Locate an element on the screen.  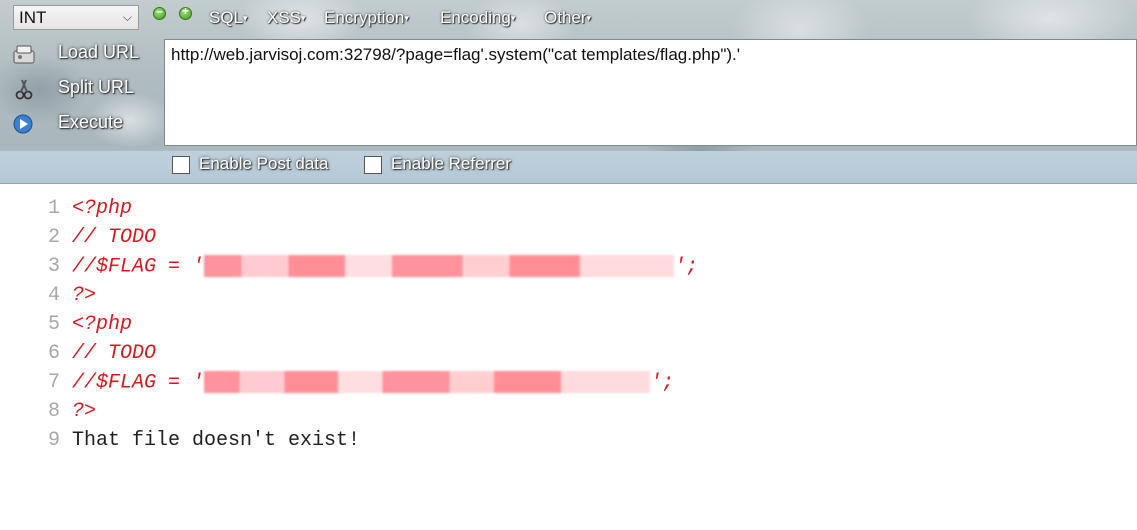
menu-other: Other▾ is located at coordinates (567, 18).